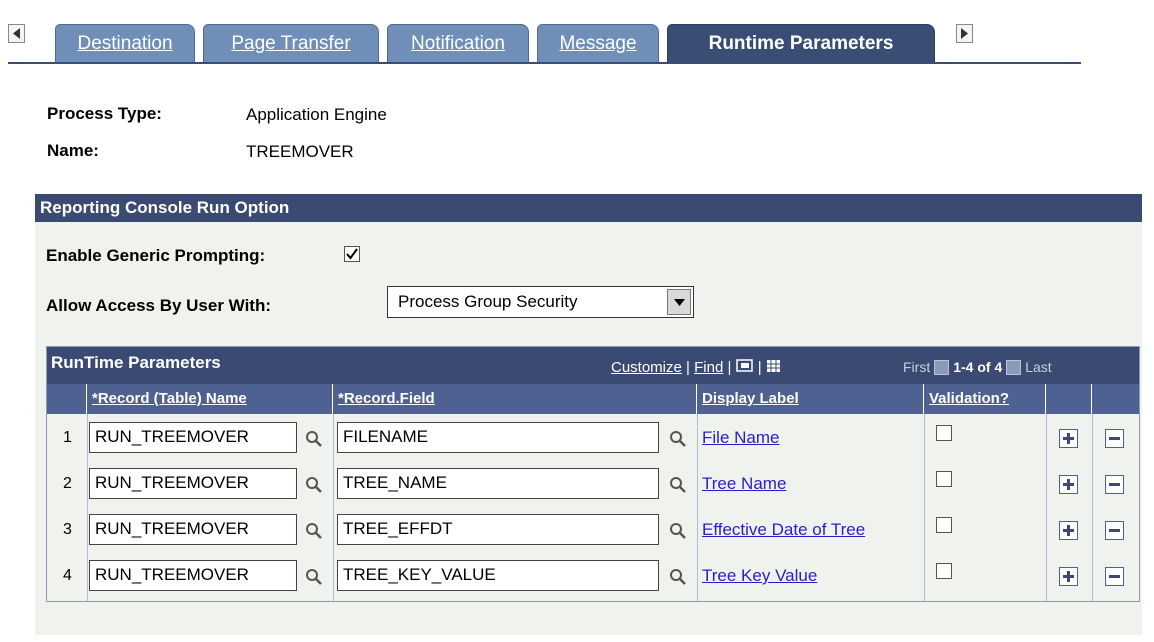  I want to click on generic-prompting-checkbox, so click(352, 254).